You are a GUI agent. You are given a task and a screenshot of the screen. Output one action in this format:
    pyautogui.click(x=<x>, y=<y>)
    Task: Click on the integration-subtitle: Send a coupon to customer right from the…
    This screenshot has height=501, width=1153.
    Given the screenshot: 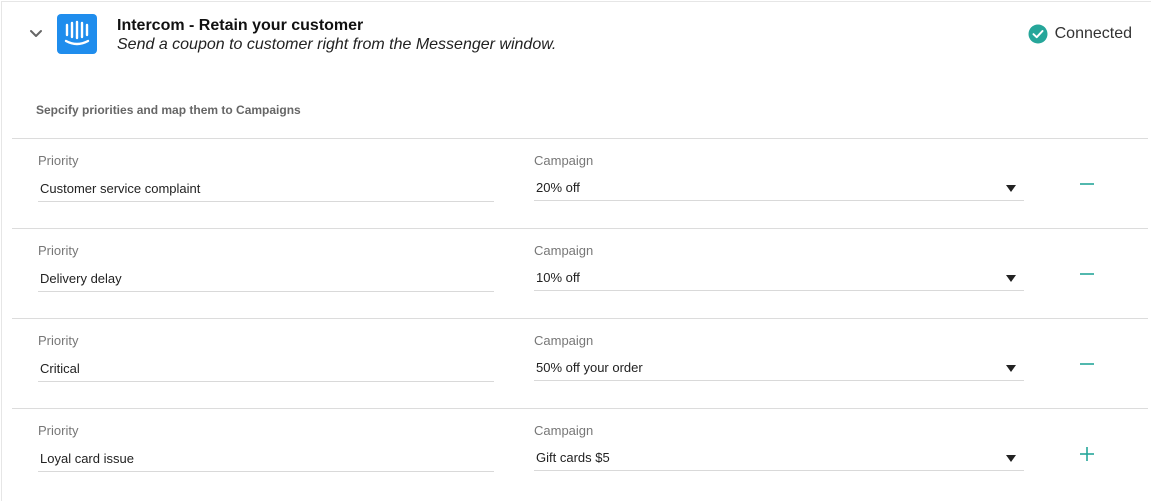 What is the action you would take?
    pyautogui.click(x=337, y=44)
    